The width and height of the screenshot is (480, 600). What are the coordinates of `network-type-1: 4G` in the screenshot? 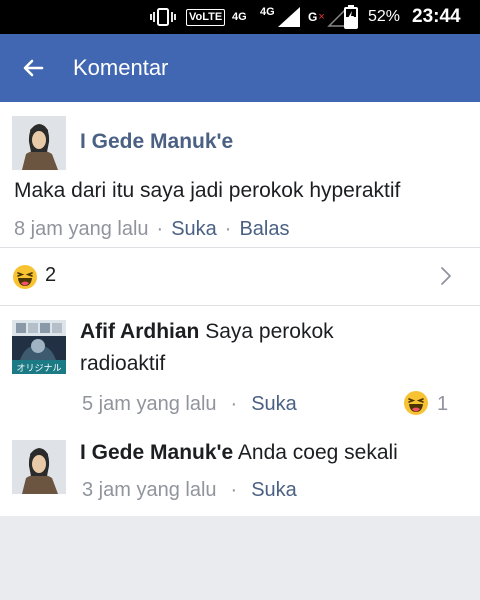 It's located at (239, 16).